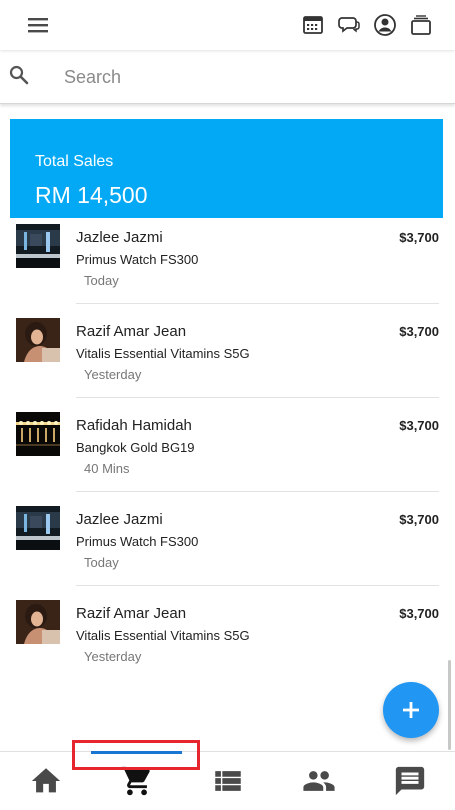  I want to click on search-bar, so click(227, 77).